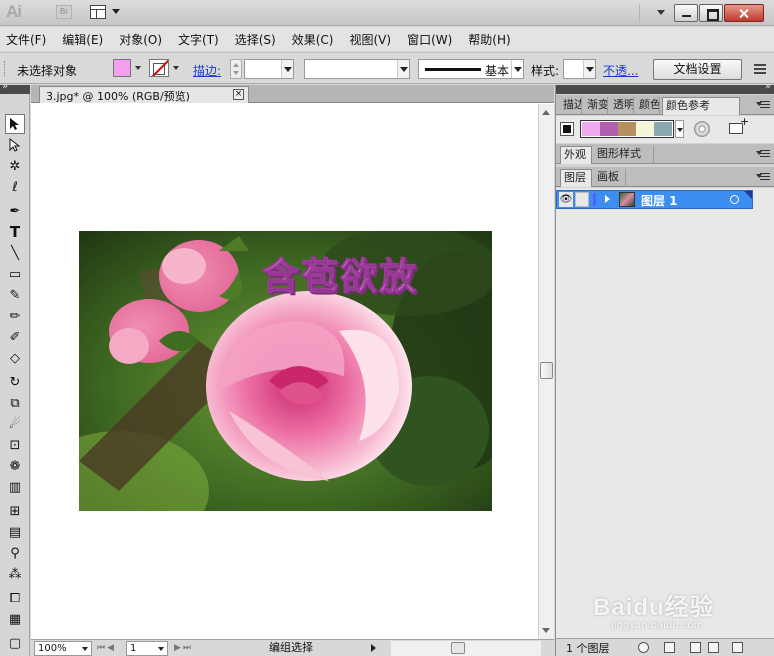 This screenshot has height=656, width=774. Describe the element at coordinates (63, 648) in the screenshot. I see `zoom-select: 100%` at that location.